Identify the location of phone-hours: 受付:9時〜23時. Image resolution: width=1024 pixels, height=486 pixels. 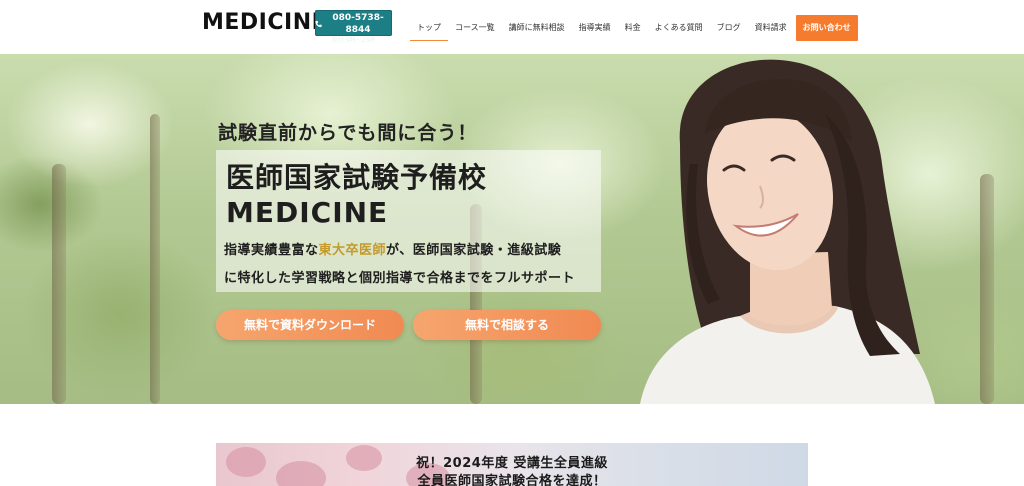
(353, 40).